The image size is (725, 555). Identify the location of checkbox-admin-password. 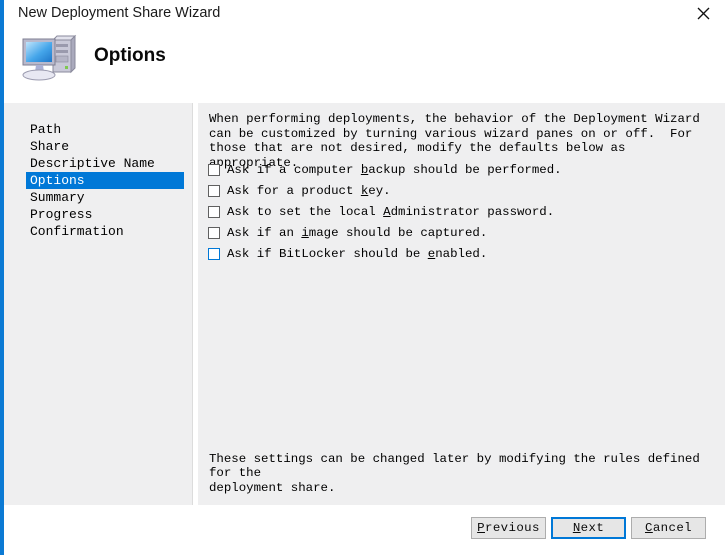
(214, 211).